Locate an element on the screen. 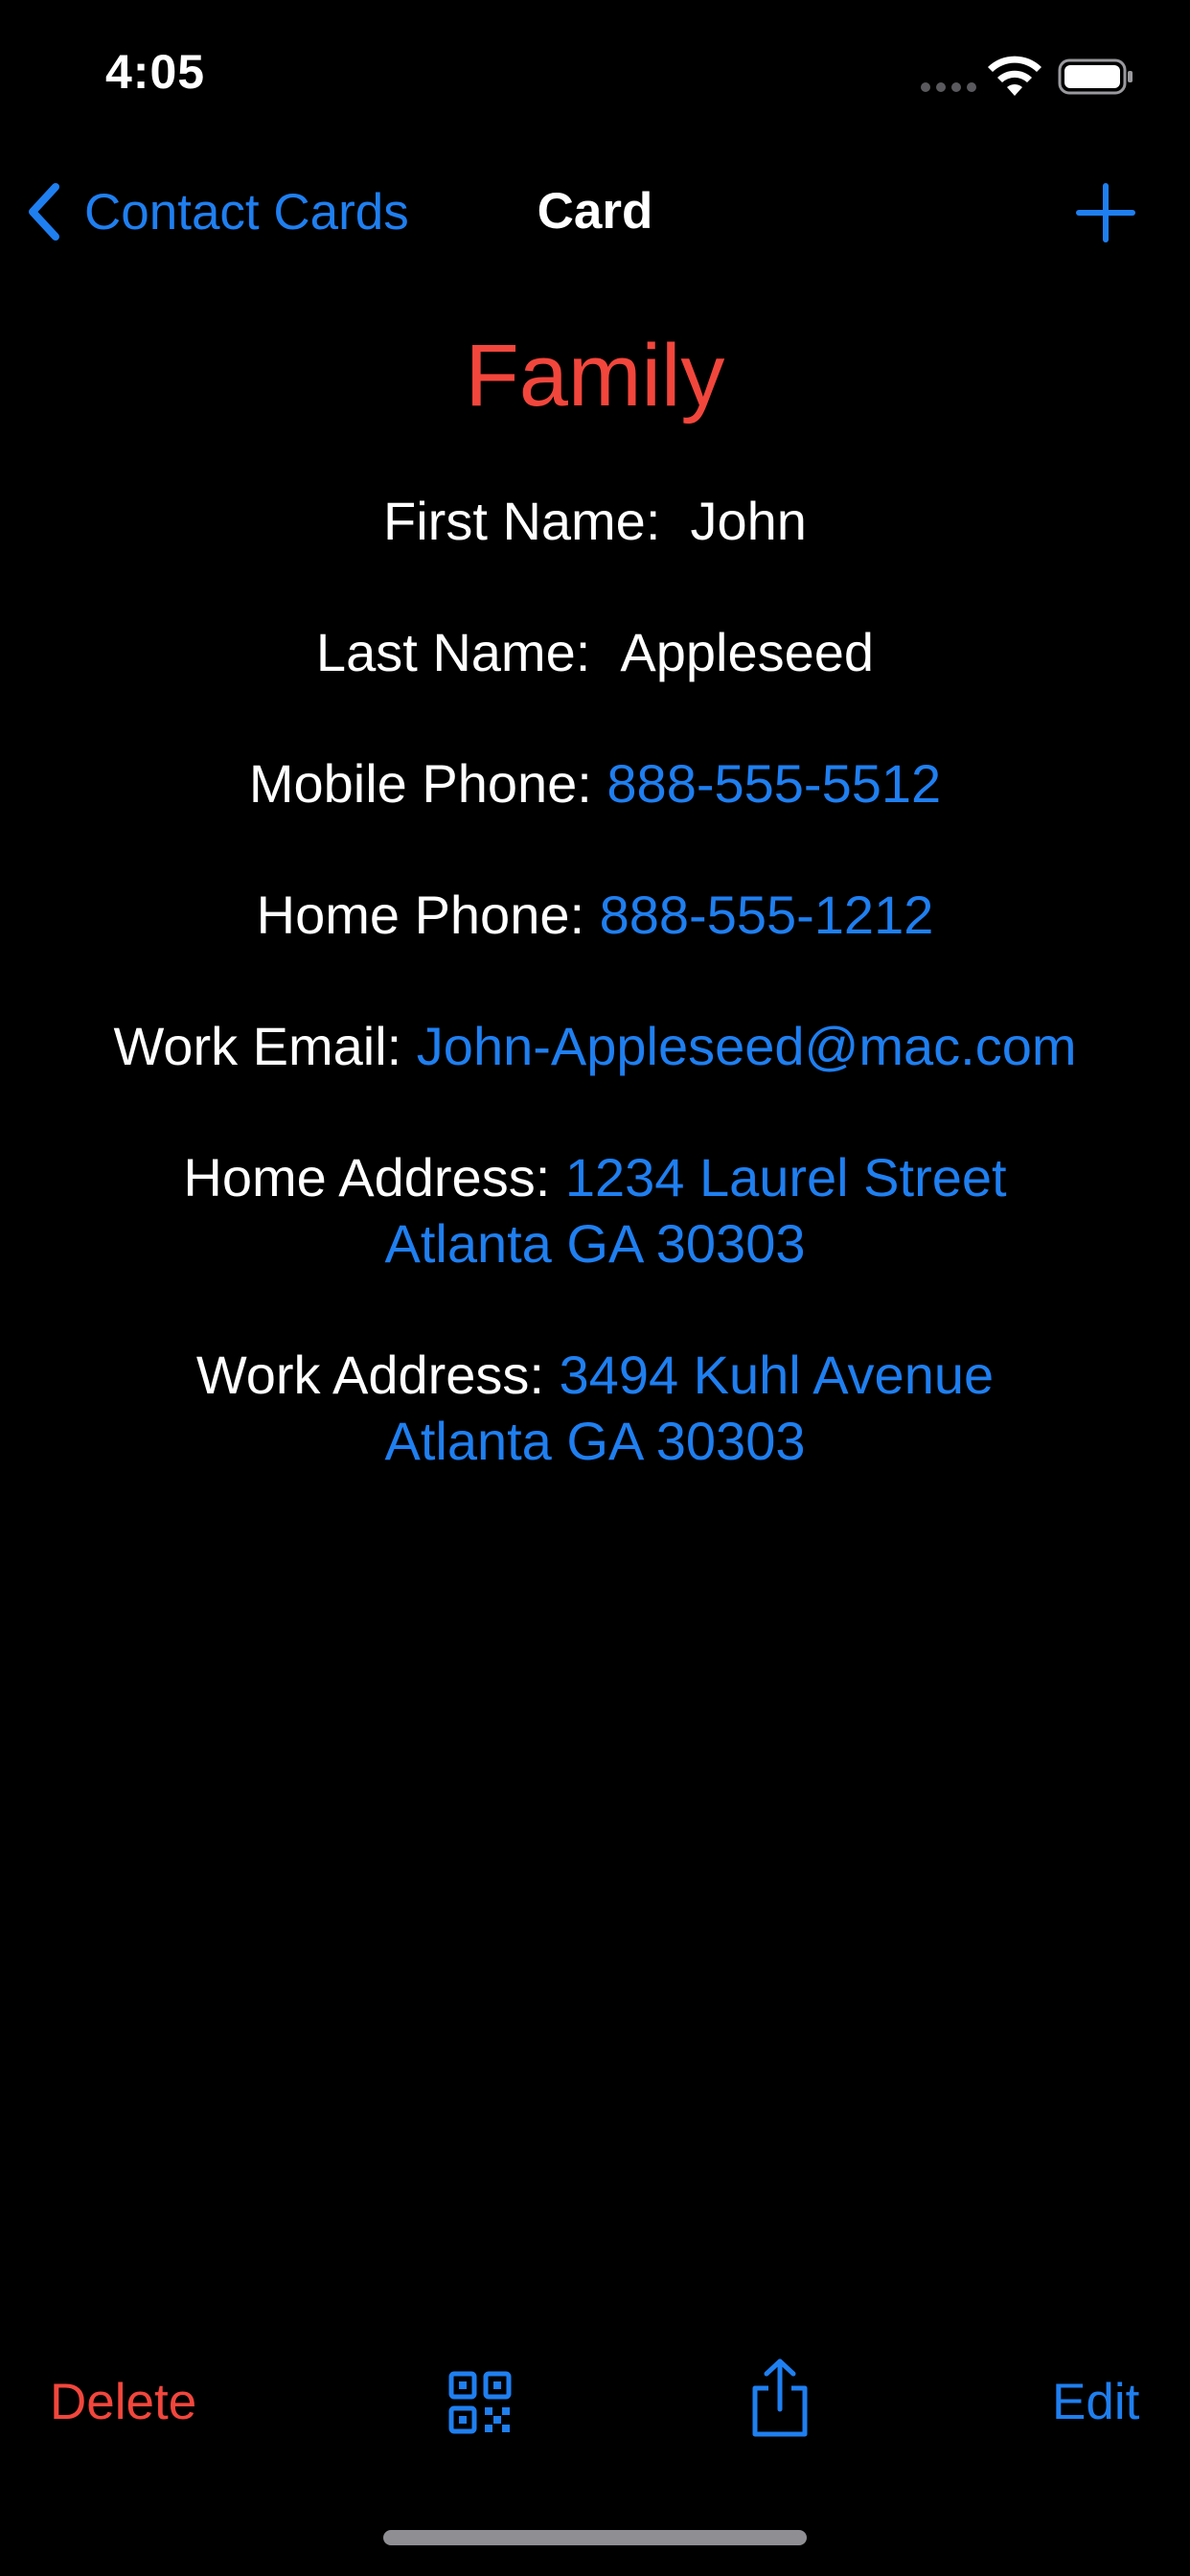  home-address-row-2: Atlanta GA 30303 is located at coordinates (595, 1243).